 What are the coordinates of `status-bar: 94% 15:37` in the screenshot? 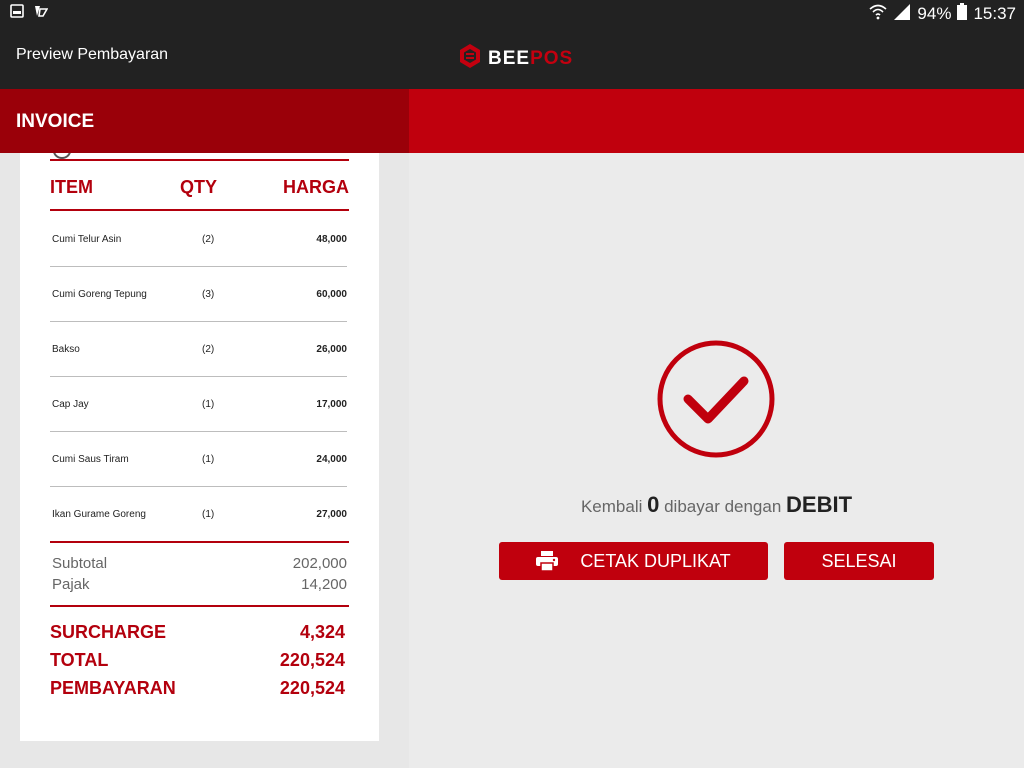 It's located at (512, 12).